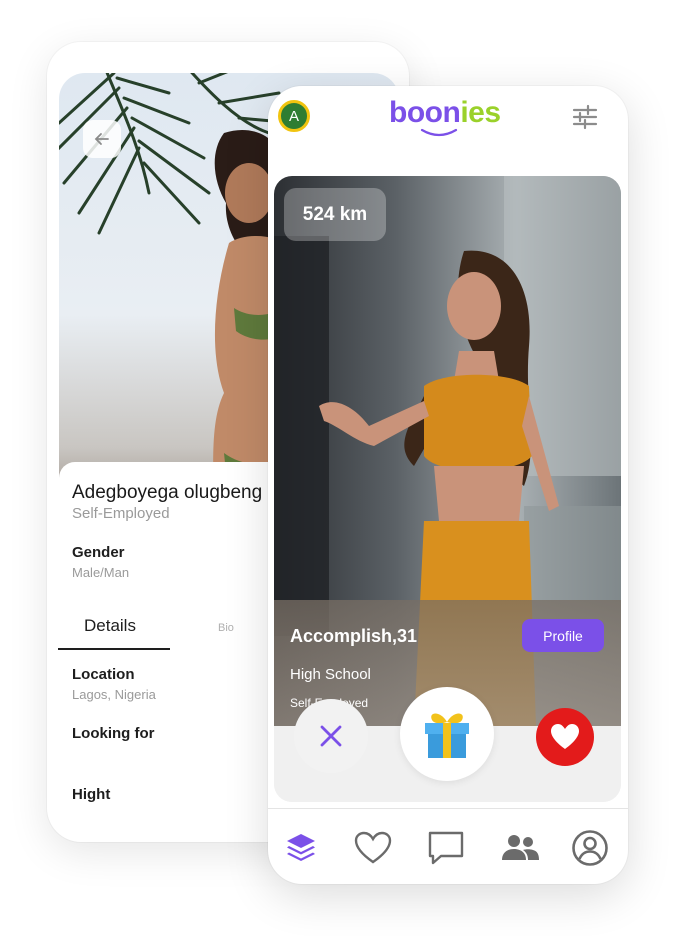  I want to click on dislike-icon, so click(331, 736).